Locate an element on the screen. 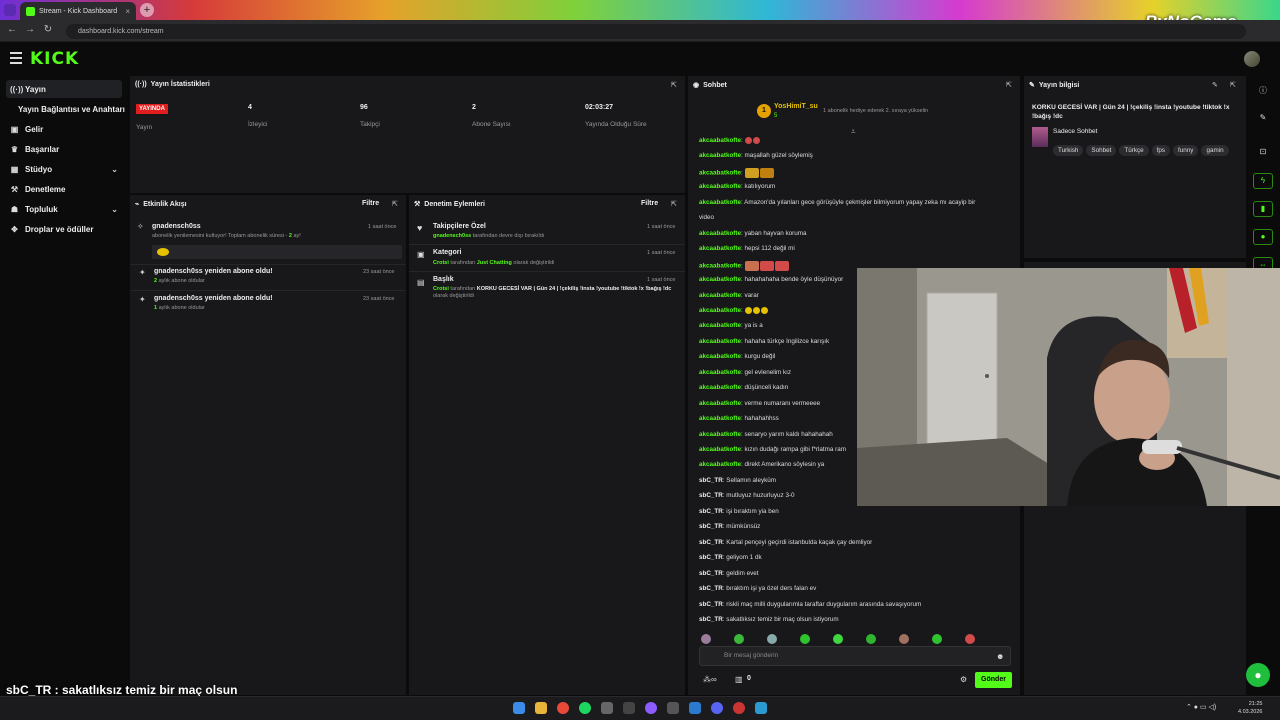 Image resolution: width=1280 pixels, height=720 pixels. url-field: dashboard.kick.com/stream is located at coordinates (656, 31).